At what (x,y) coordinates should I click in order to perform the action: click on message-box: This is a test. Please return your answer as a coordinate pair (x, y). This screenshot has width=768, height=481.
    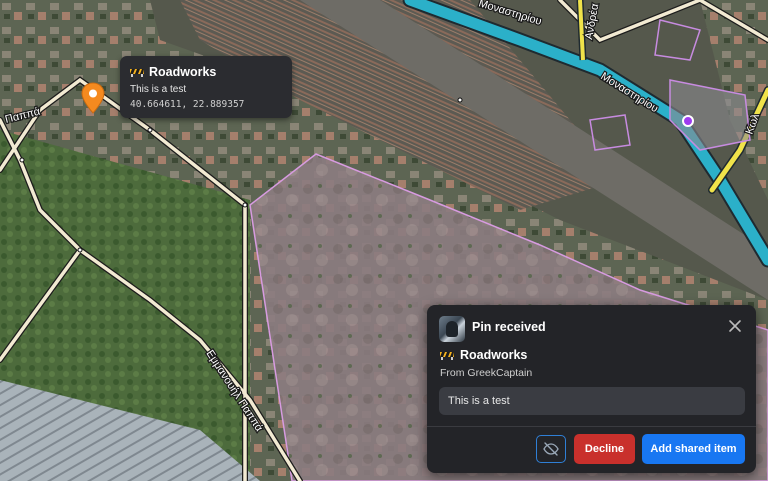
    Looking at the image, I should click on (592, 401).